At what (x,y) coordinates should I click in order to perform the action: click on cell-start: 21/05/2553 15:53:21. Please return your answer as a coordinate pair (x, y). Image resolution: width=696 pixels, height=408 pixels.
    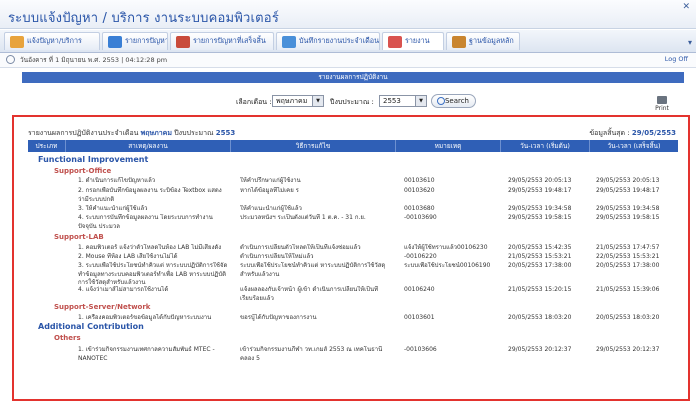
    Looking at the image, I should click on (540, 256).